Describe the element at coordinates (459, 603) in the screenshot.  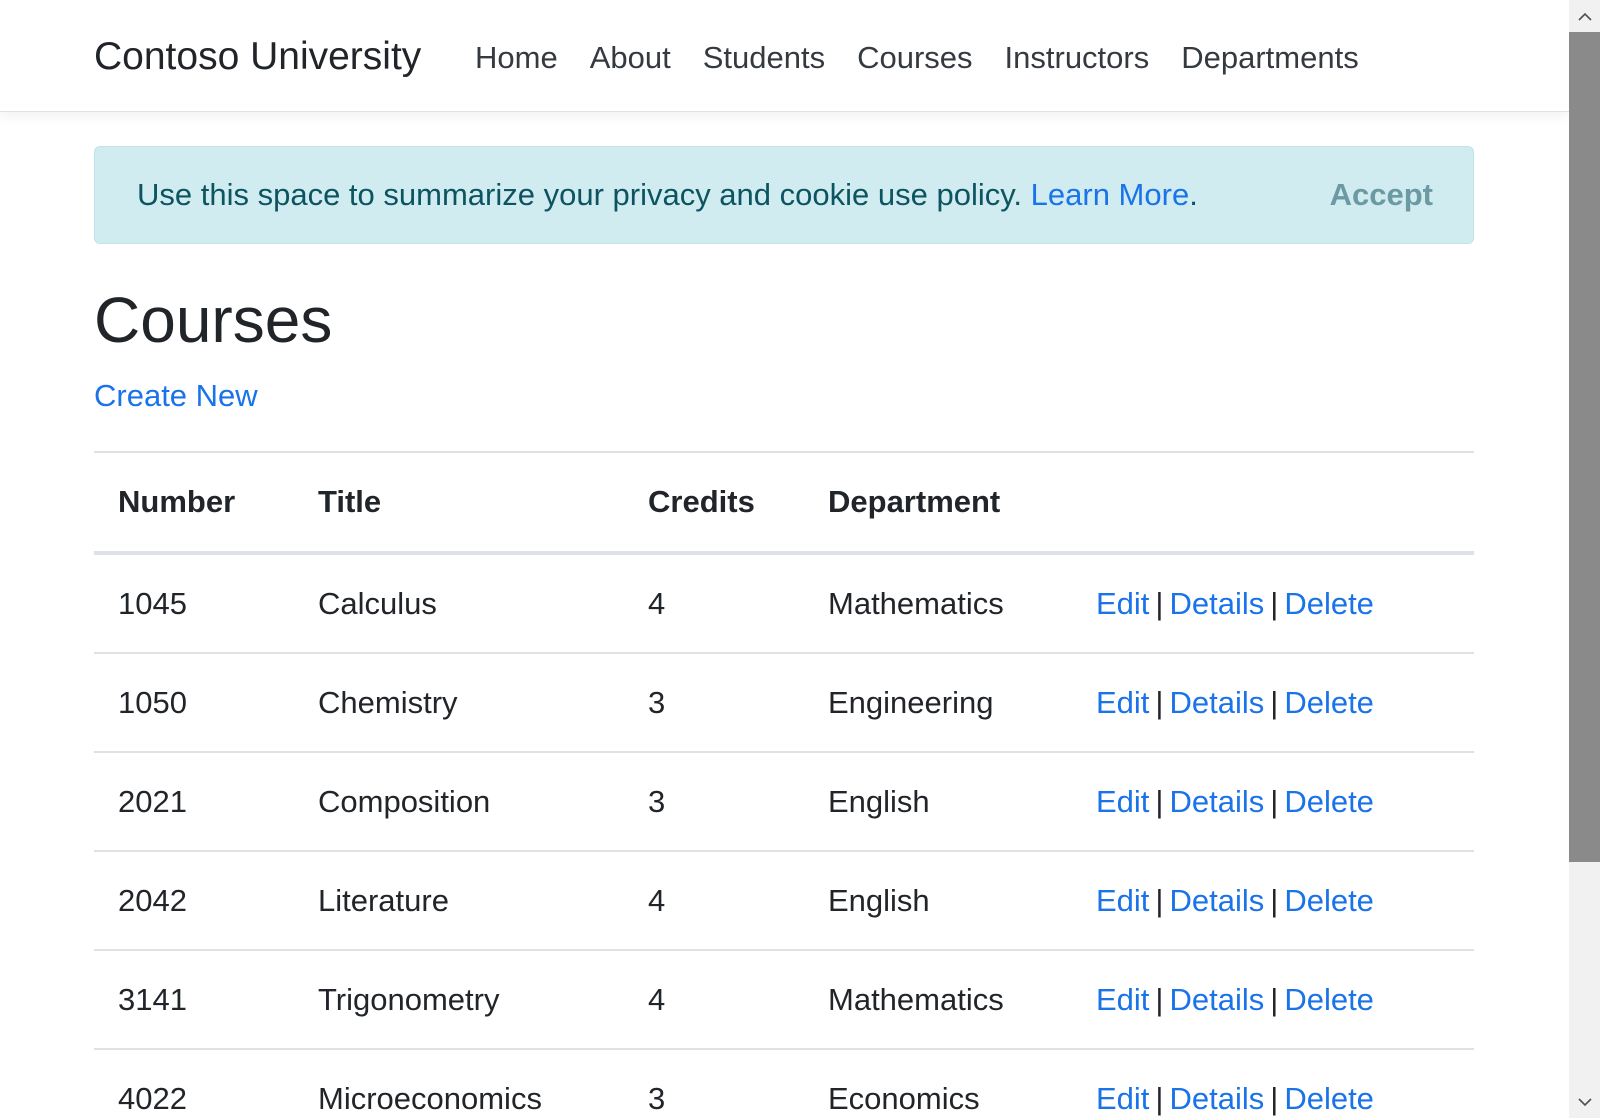
I see `cell-title: Calculus` at that location.